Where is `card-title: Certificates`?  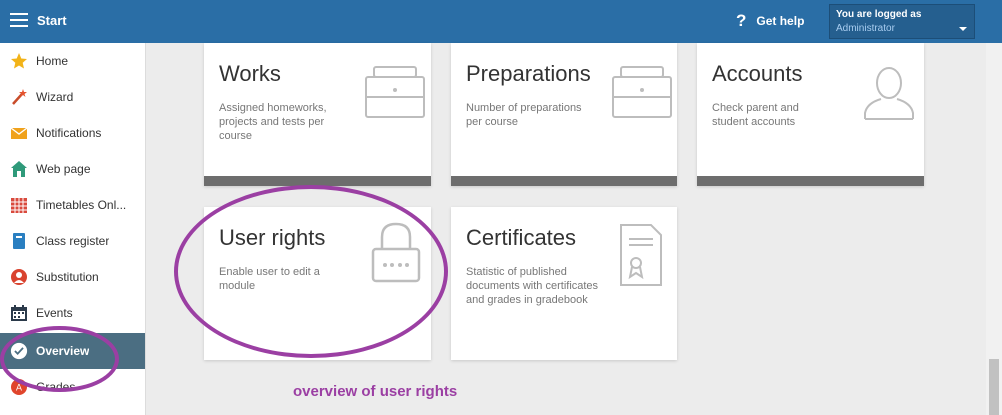
card-title: Certificates is located at coordinates (521, 237).